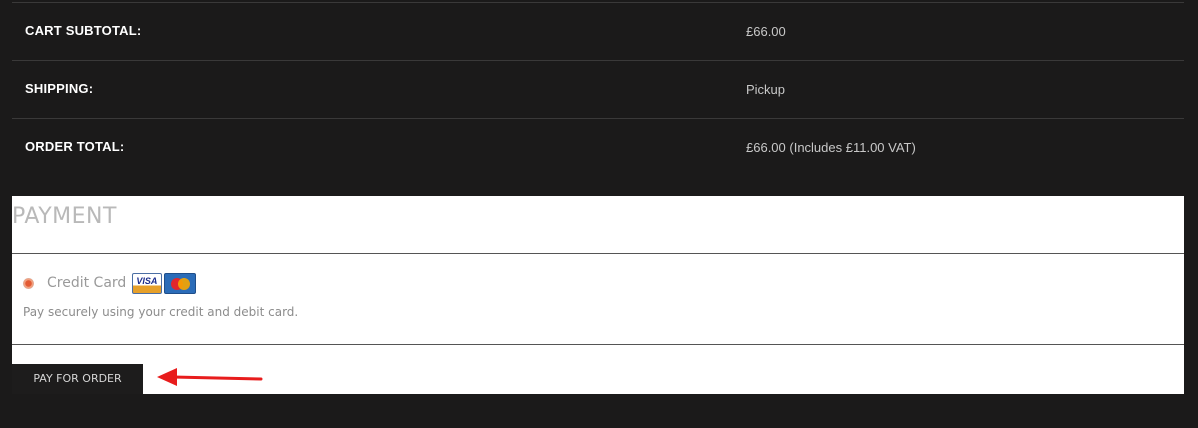  What do you see at coordinates (86, 283) in the screenshot?
I see `credit-card-label: Credit Card` at bounding box center [86, 283].